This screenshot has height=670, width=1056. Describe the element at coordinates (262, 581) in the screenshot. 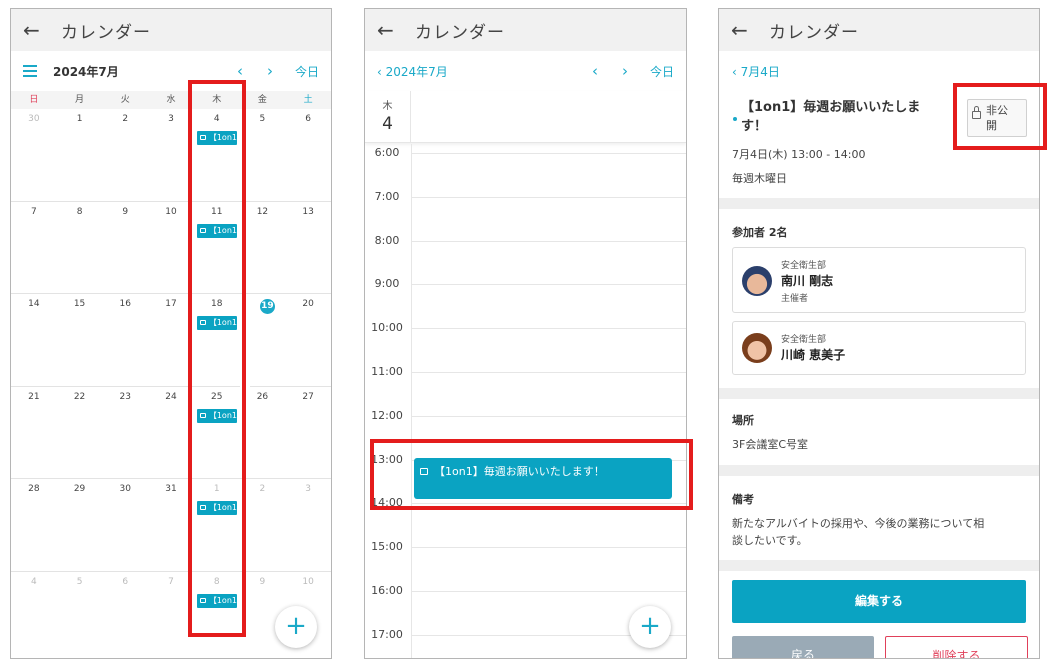

I see `day-number: 9` at that location.